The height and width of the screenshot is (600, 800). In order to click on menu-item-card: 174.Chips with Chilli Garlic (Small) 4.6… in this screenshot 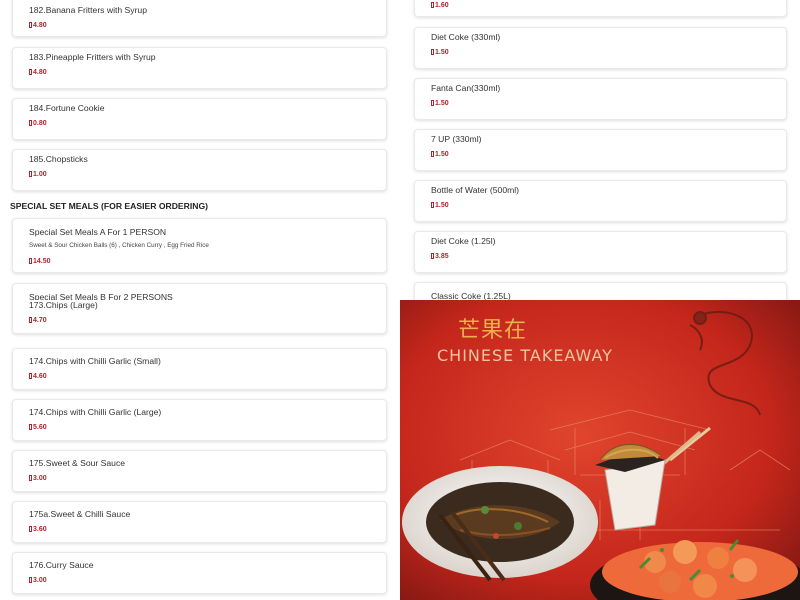, I will do `click(199, 369)`.